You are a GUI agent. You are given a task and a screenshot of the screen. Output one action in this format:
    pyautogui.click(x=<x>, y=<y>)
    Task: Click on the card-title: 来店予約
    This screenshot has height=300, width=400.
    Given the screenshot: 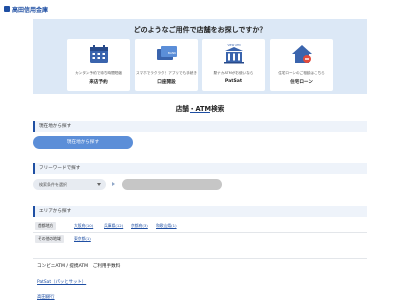 What is the action you would take?
    pyautogui.click(x=98, y=82)
    